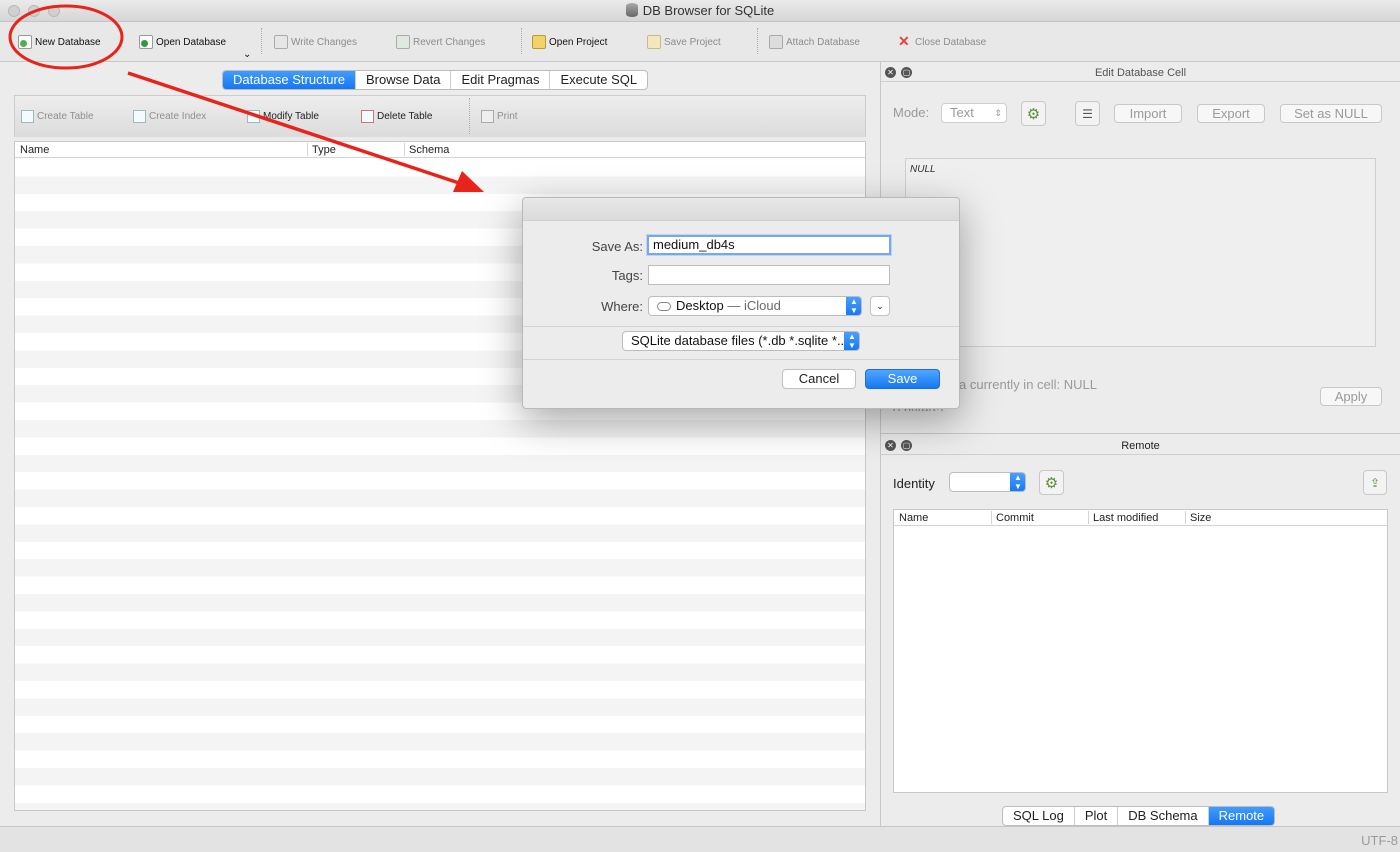  I want to click on stepper-icon: ⇕, so click(998, 113).